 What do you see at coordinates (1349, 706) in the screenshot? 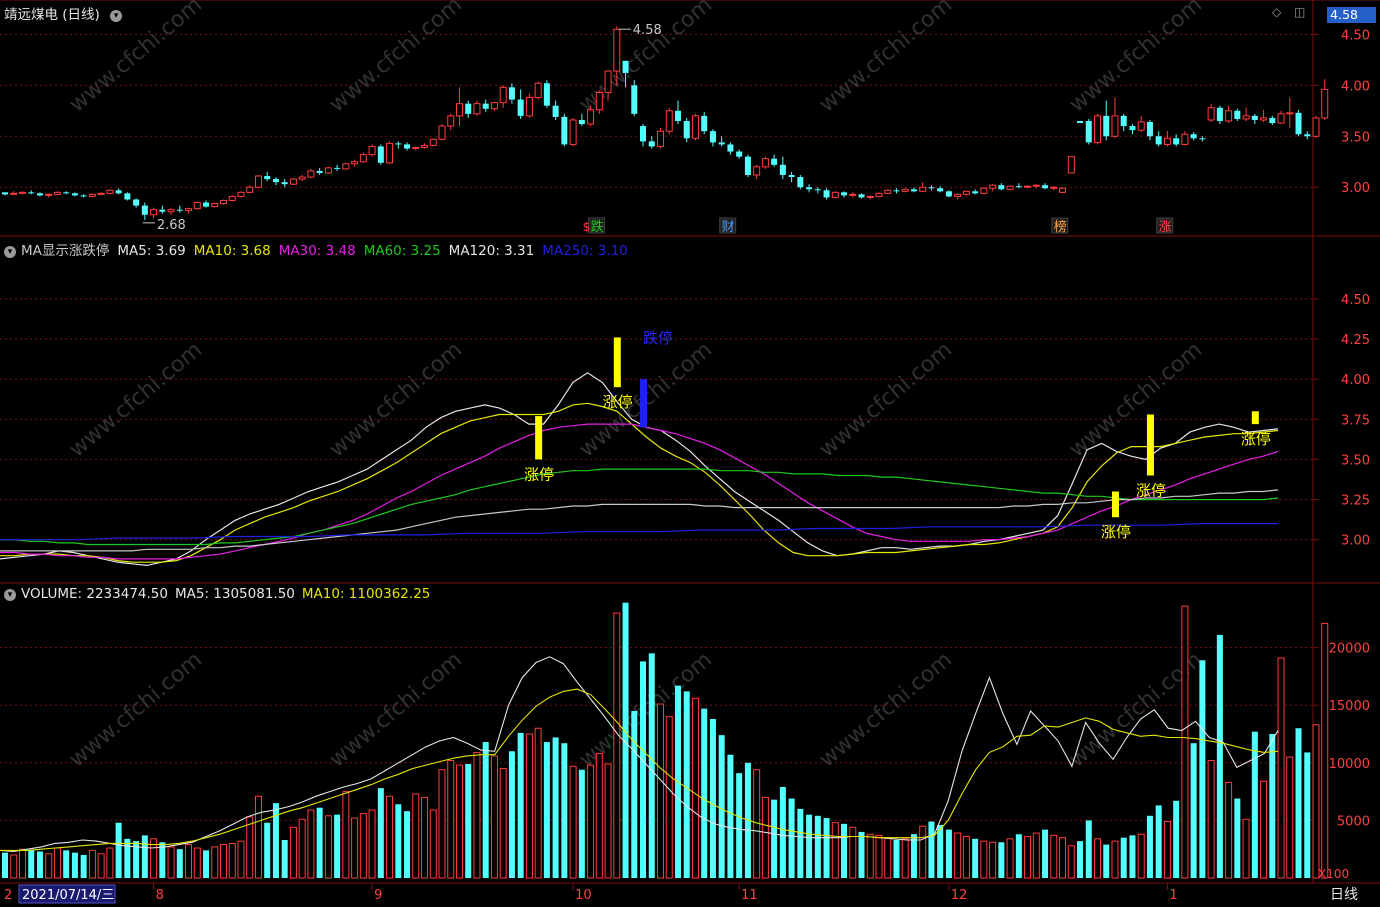
I see `volume-tick-label: 15000` at bounding box center [1349, 706].